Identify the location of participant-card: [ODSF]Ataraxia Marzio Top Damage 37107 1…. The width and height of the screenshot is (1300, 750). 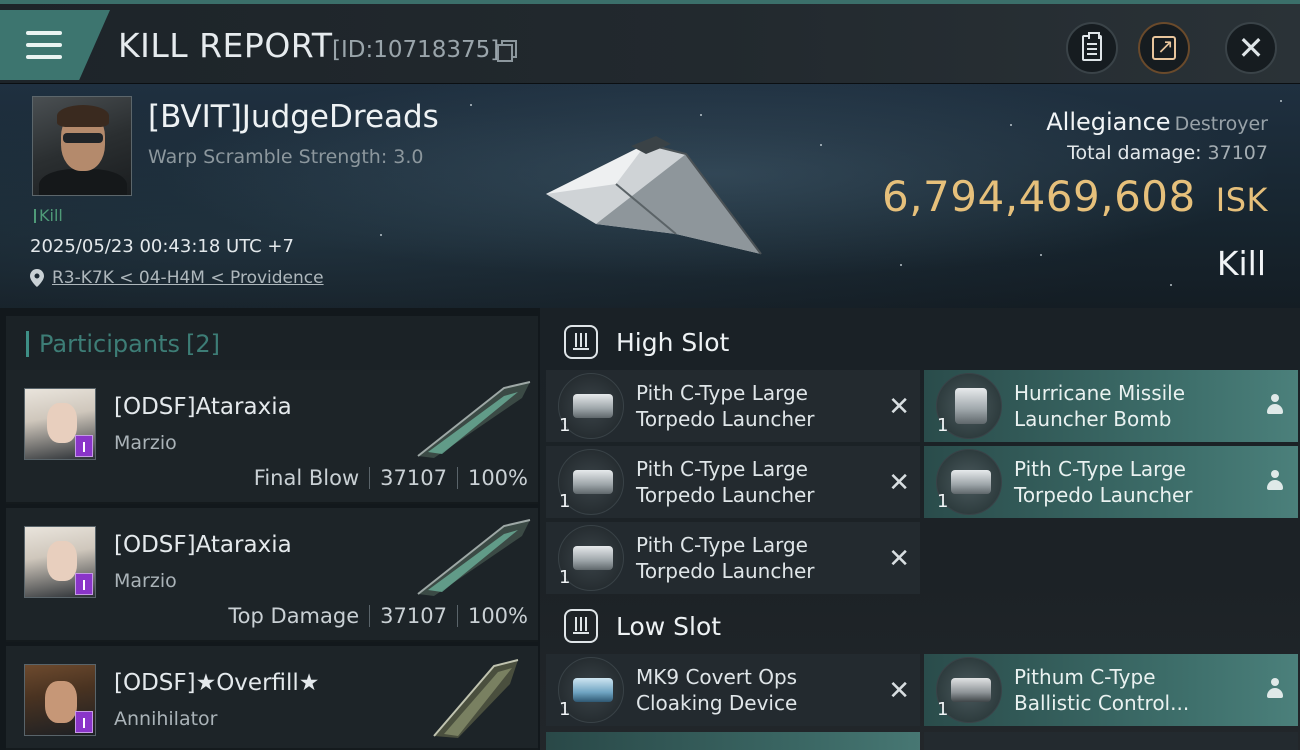
(272, 575).